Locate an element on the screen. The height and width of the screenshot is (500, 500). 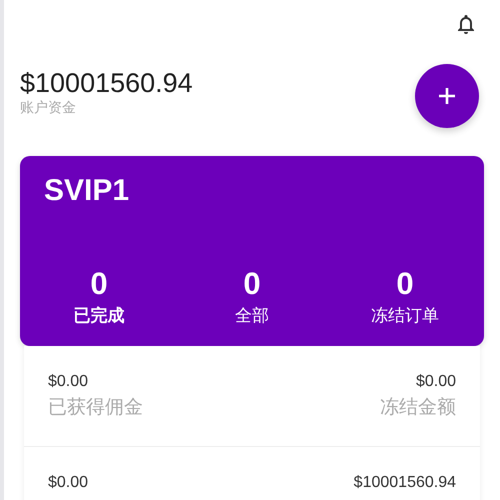
add-button is located at coordinates (447, 96).